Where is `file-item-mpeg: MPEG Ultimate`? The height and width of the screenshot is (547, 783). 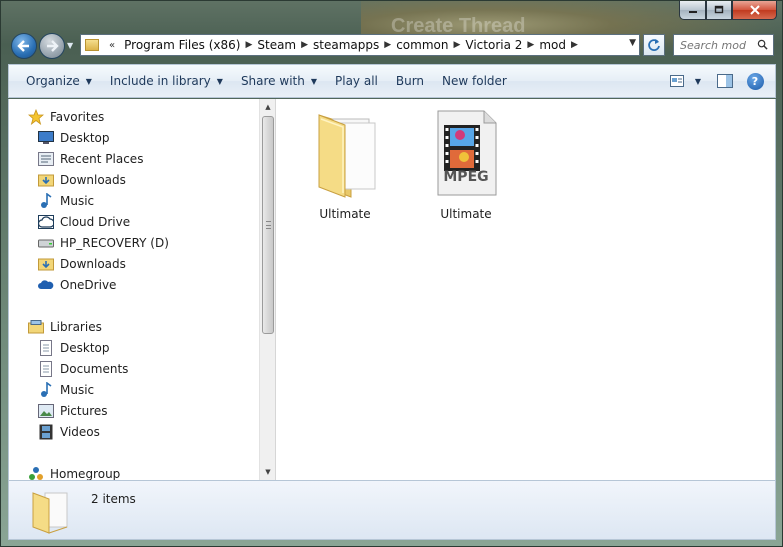
file-item-mpeg: MPEG Ultimate is located at coordinates (466, 163).